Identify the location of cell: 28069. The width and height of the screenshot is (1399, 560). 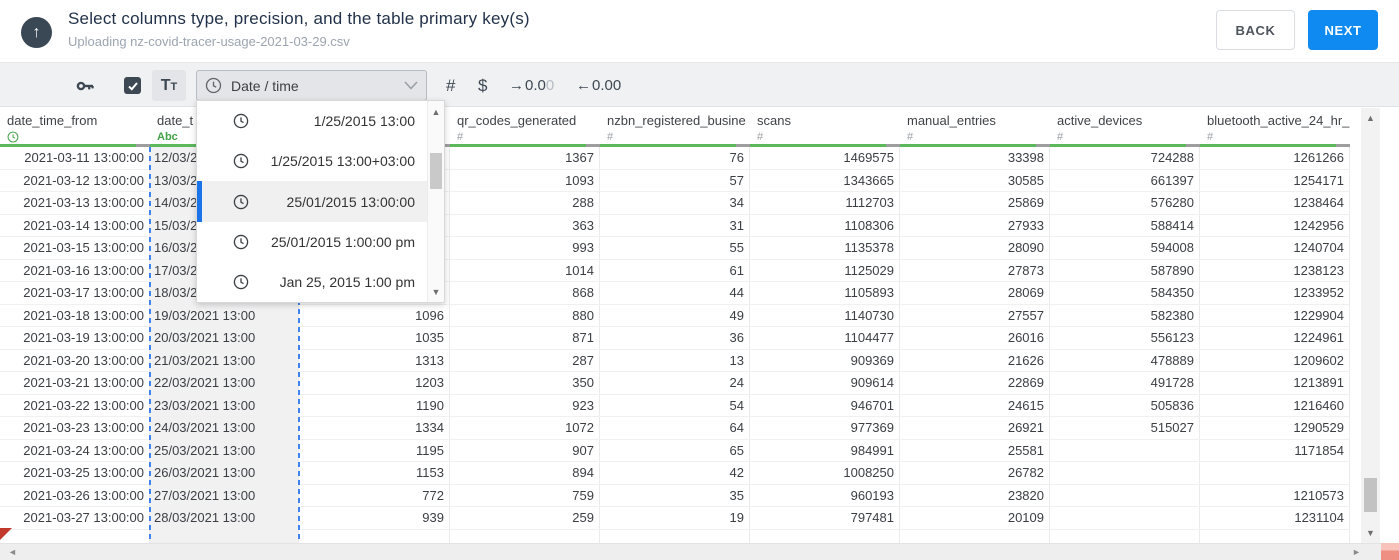
(975, 293).